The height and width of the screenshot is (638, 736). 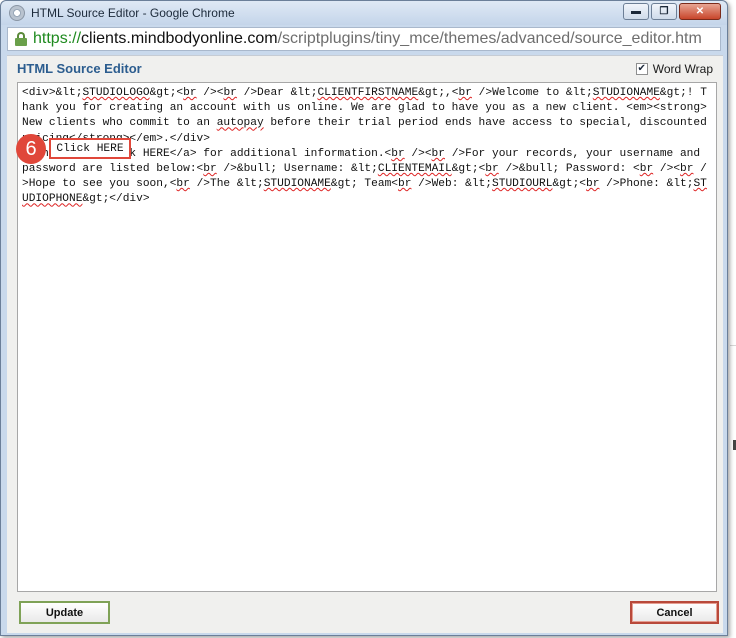 I want to click on word-wrap-checkbox: ✔, so click(x=641, y=69).